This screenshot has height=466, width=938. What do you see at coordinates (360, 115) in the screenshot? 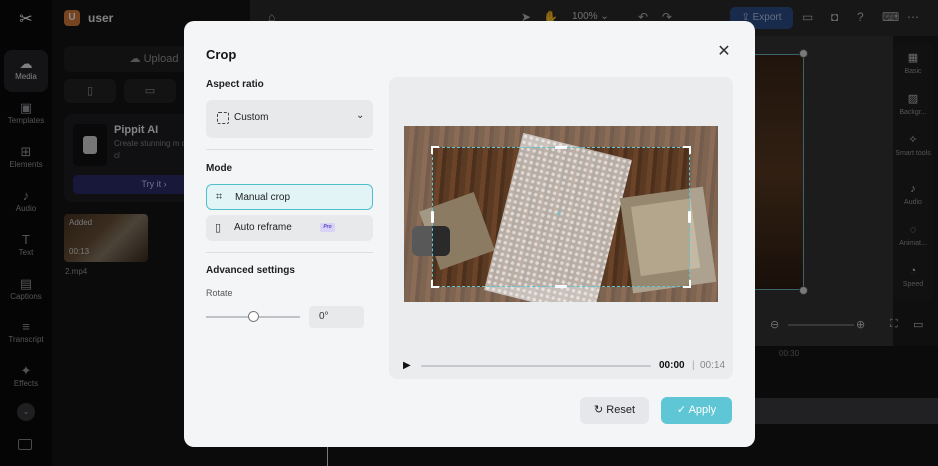
I see `chevron-down-icon: ⌄` at bounding box center [360, 115].